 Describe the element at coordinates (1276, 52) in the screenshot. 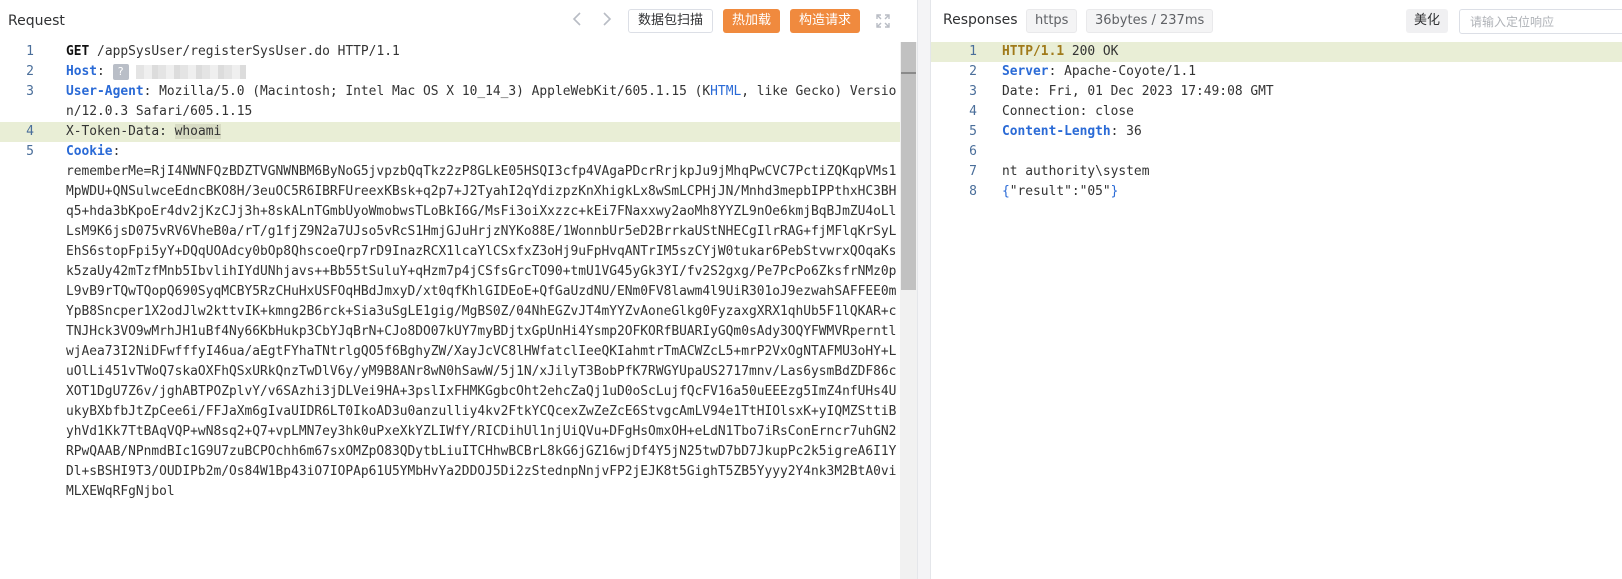

I see `response-line-1: 1 HTTP/1.1 200 OK` at that location.